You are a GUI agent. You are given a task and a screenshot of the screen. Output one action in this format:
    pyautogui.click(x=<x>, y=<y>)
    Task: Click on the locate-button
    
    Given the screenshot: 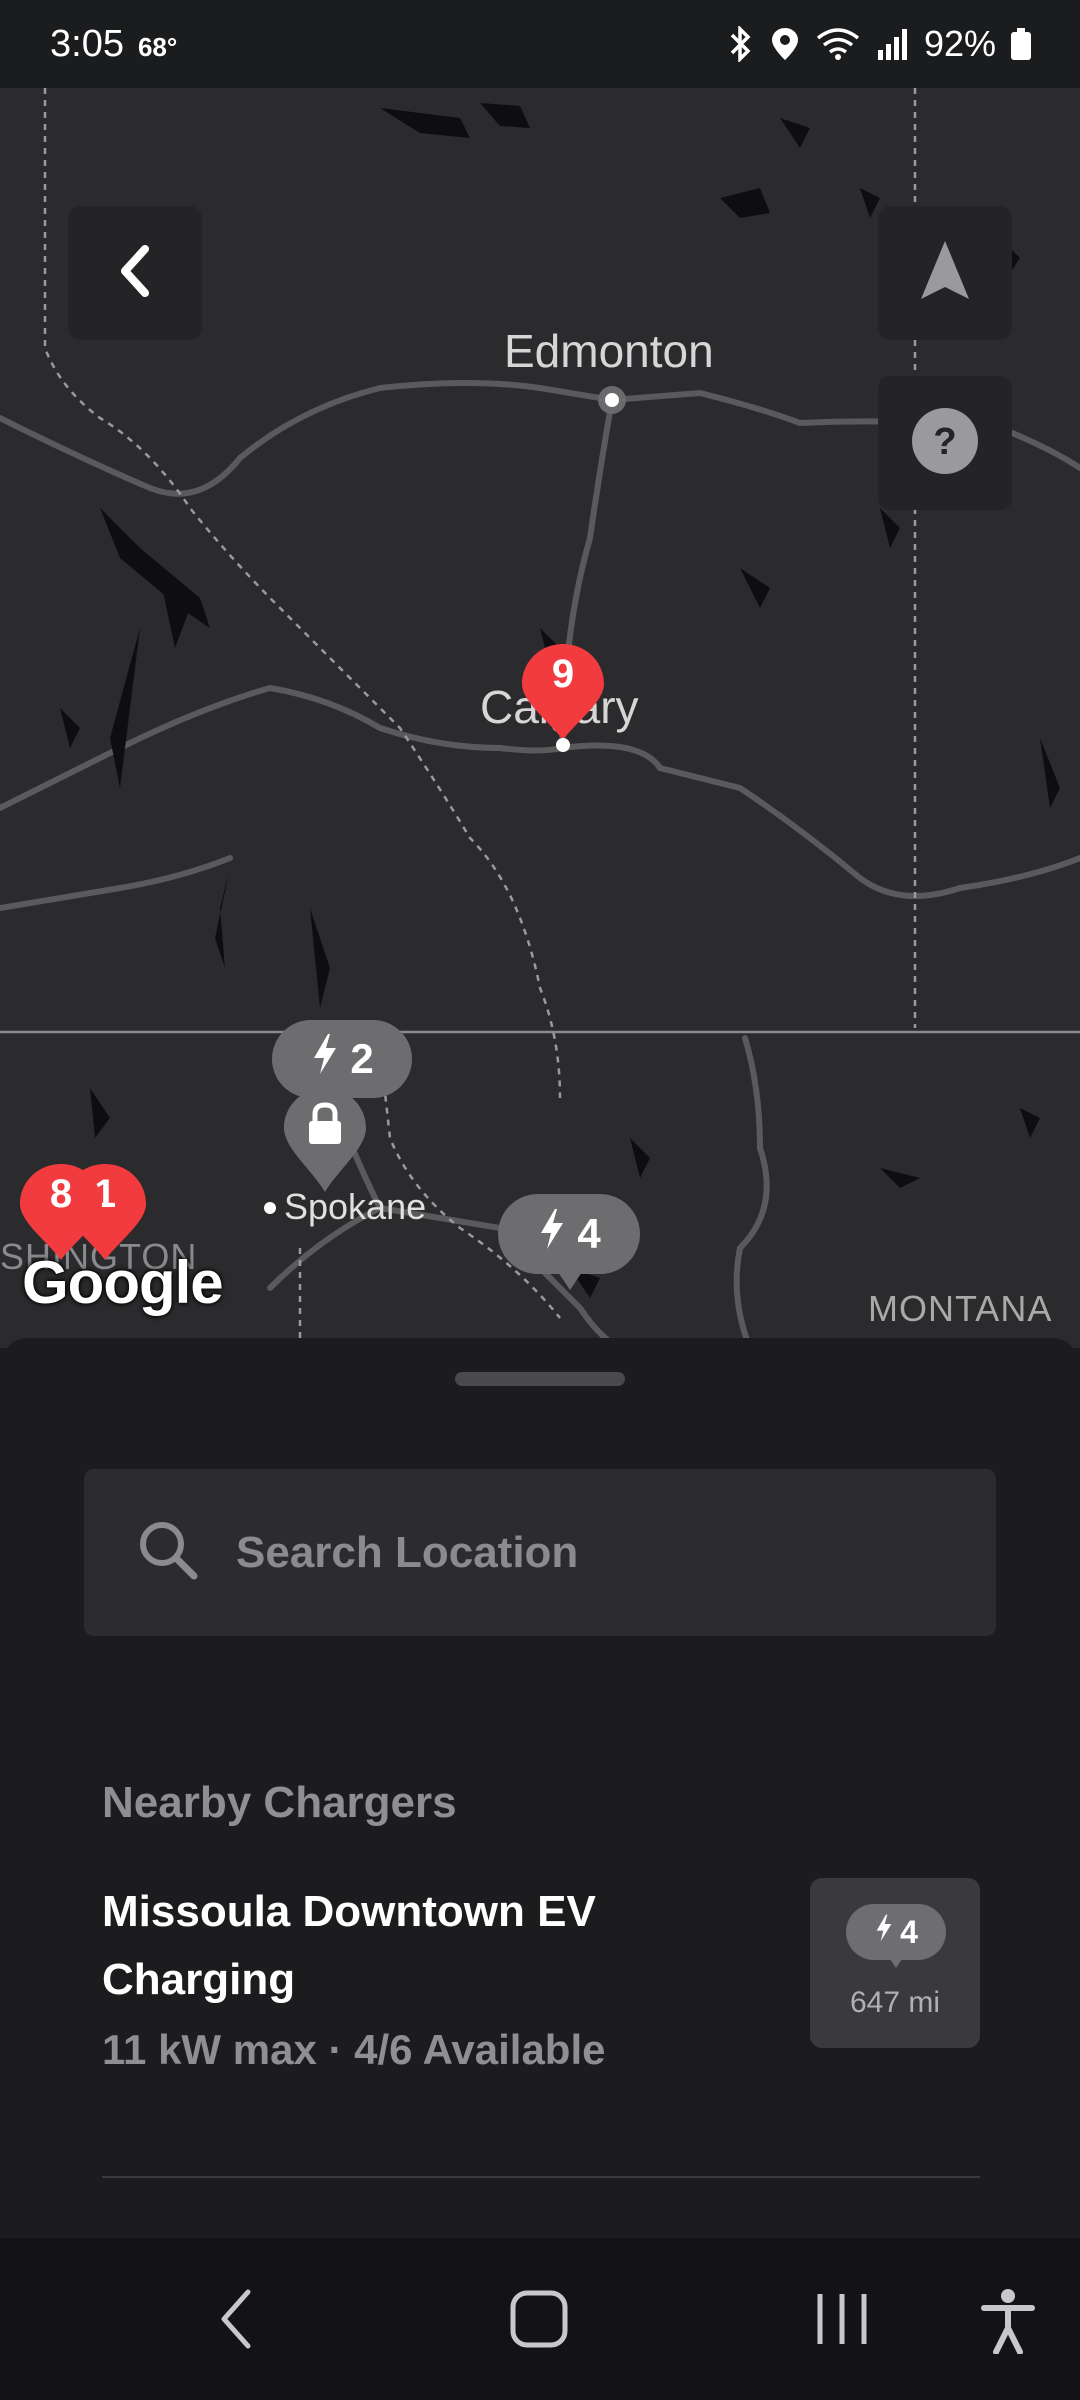 What is the action you would take?
    pyautogui.click(x=945, y=273)
    